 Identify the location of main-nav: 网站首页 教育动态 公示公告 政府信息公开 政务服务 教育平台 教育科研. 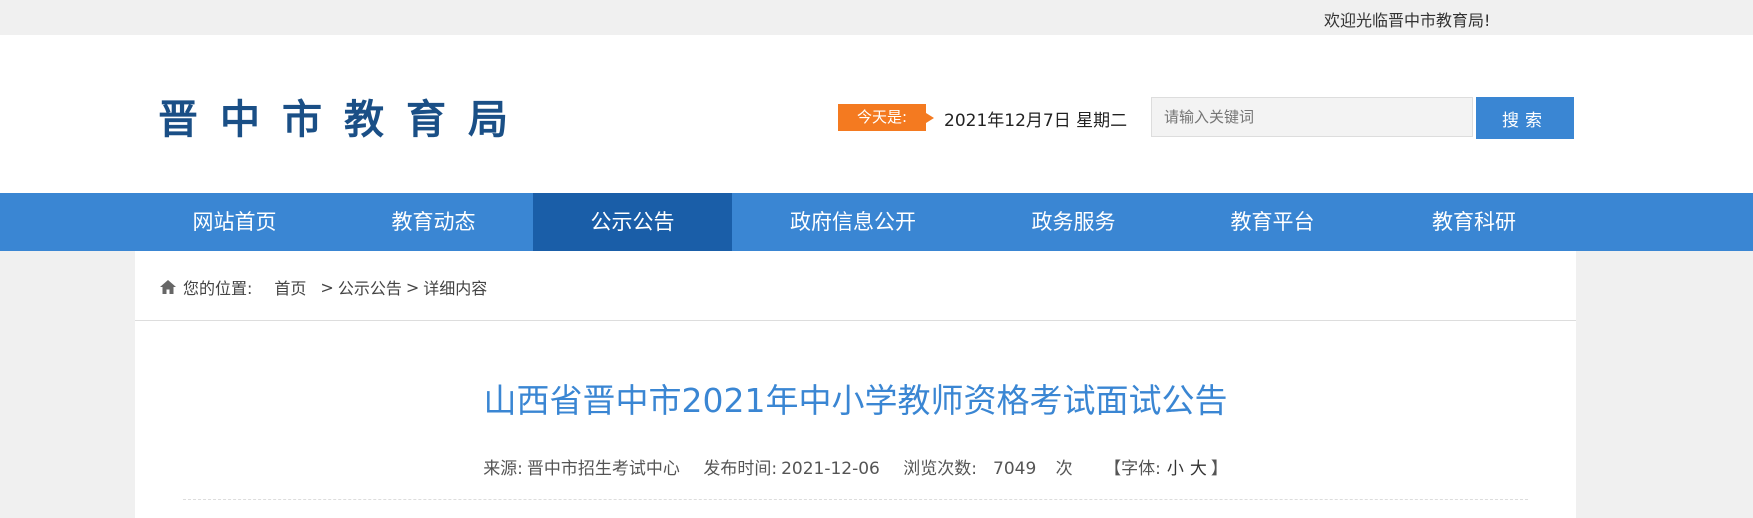
(876, 222).